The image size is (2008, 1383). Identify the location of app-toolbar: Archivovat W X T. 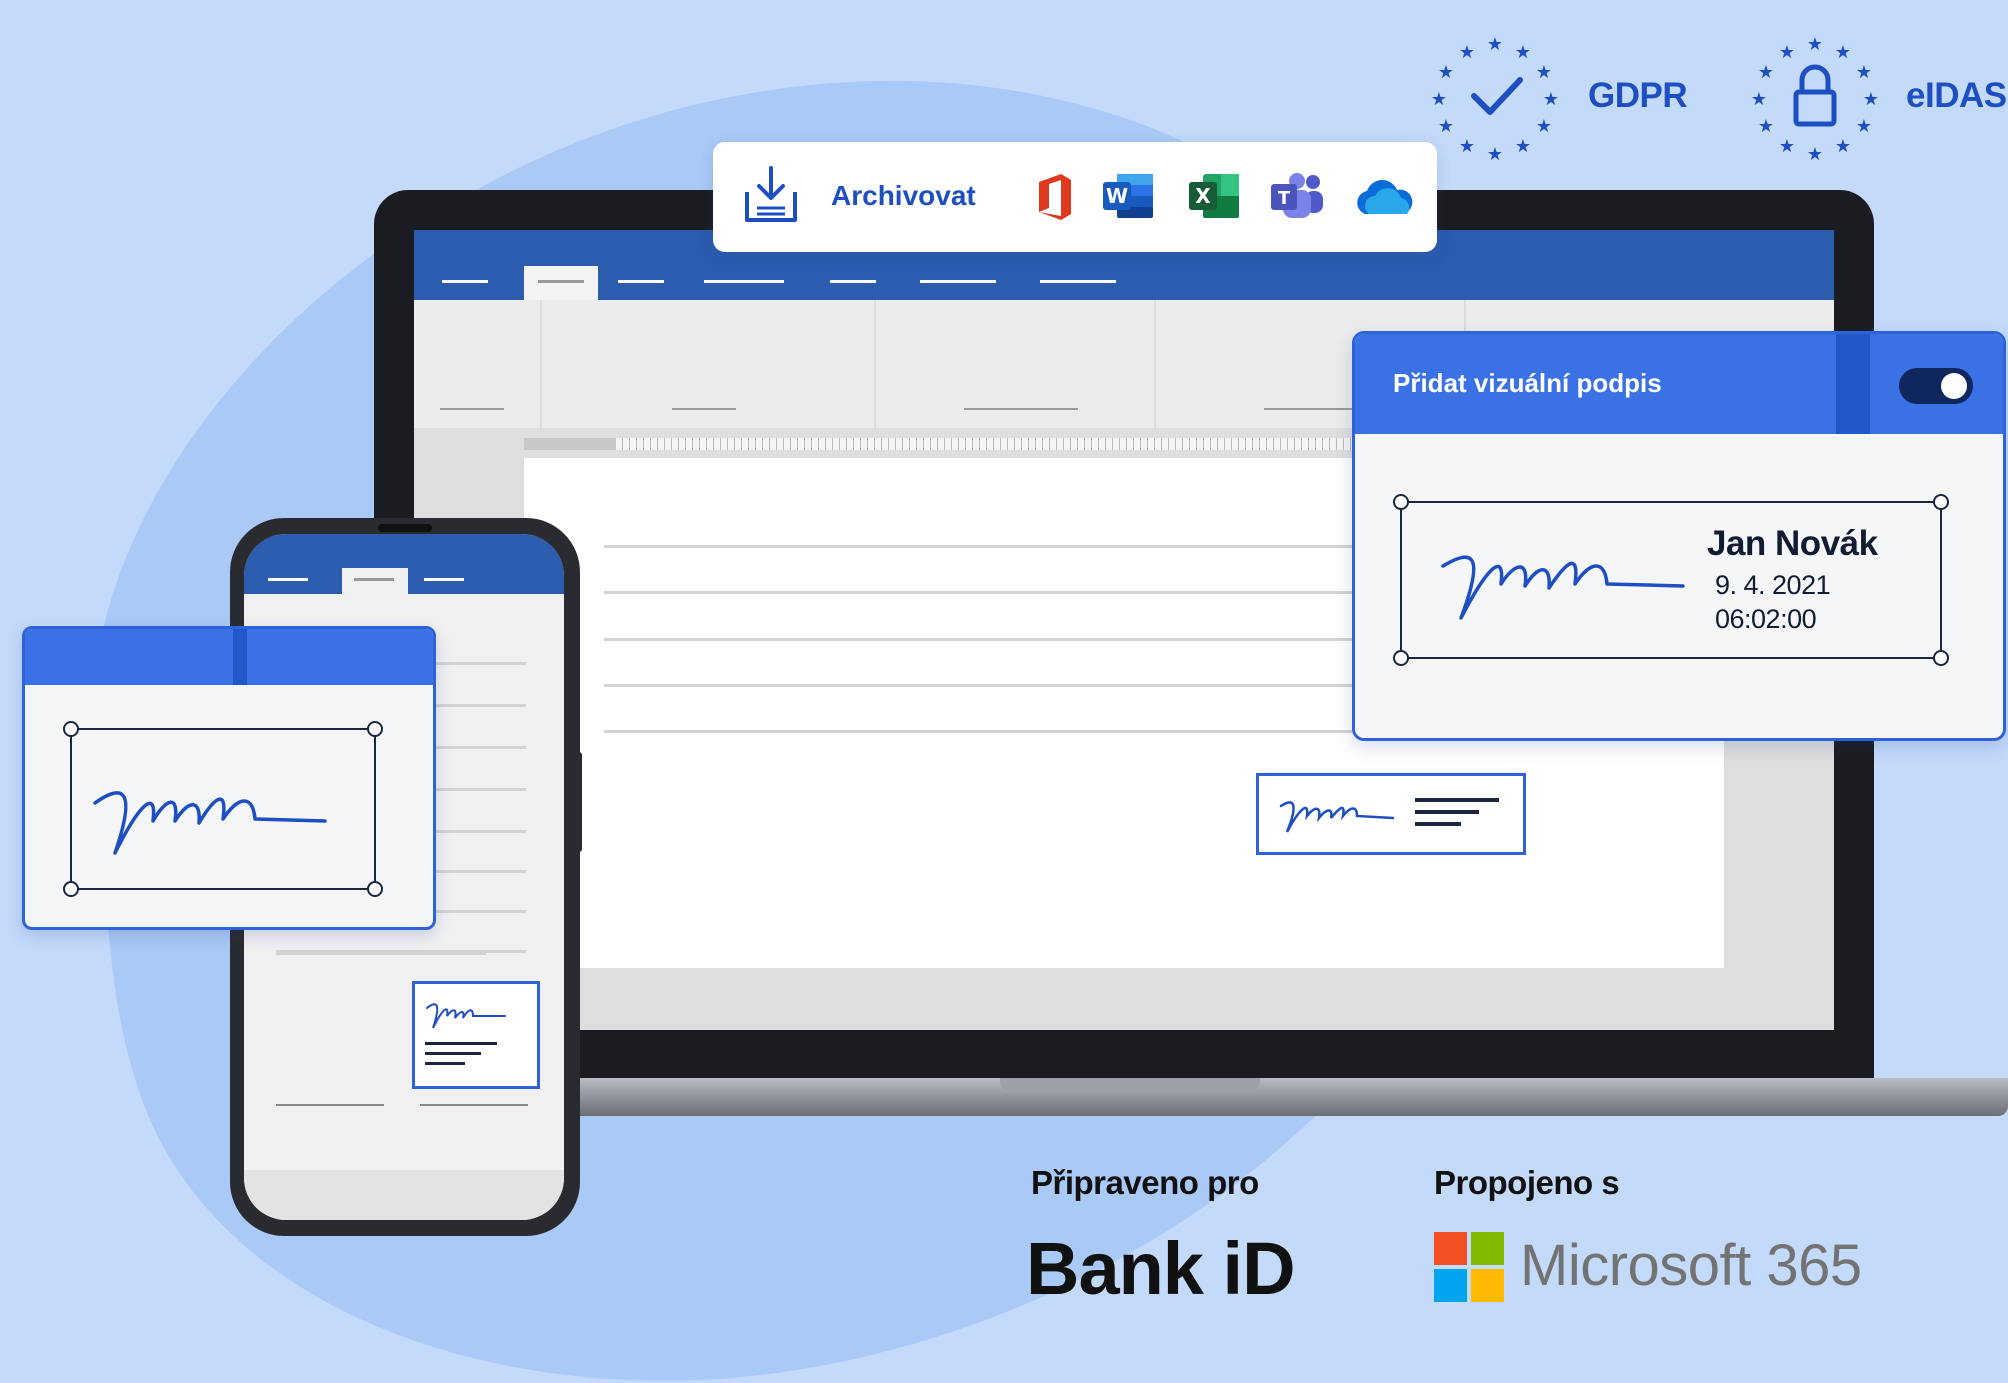
(1075, 197).